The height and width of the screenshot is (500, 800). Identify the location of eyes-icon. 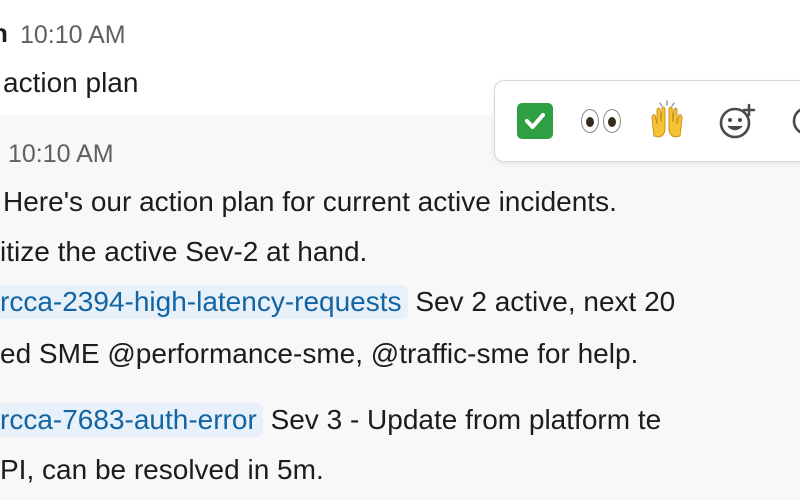
(601, 121).